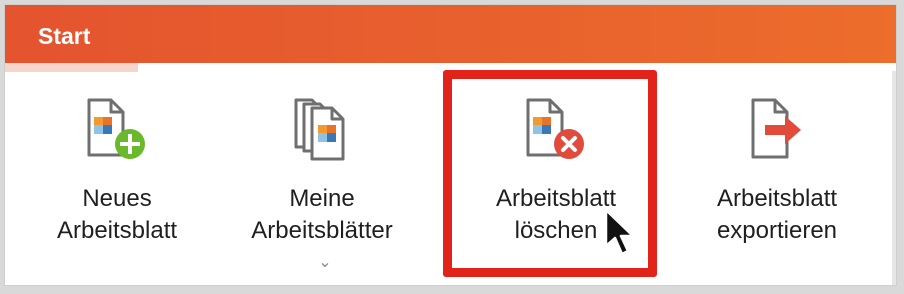 The image size is (904, 294). What do you see at coordinates (777, 198) in the screenshot?
I see `export-worksheet-label-line1: Arbeitsblatt` at bounding box center [777, 198].